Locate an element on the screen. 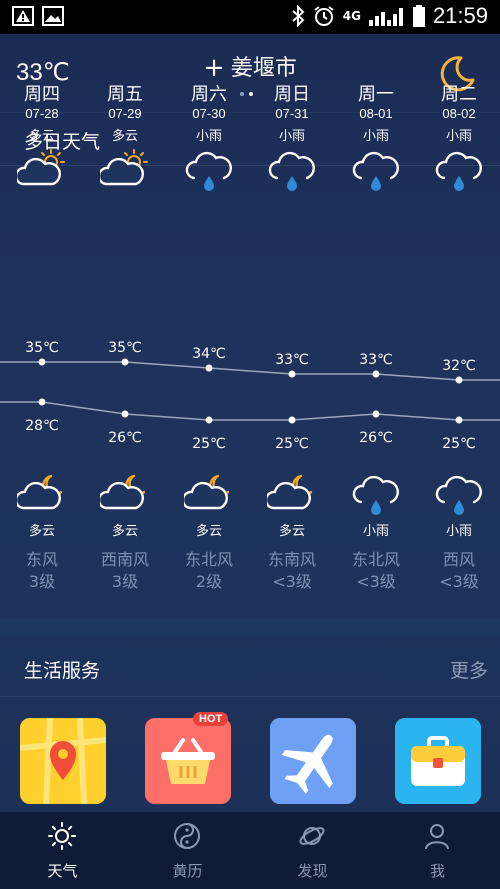 This screenshot has height=889, width=500. wind-level: 3级 is located at coordinates (42, 581).